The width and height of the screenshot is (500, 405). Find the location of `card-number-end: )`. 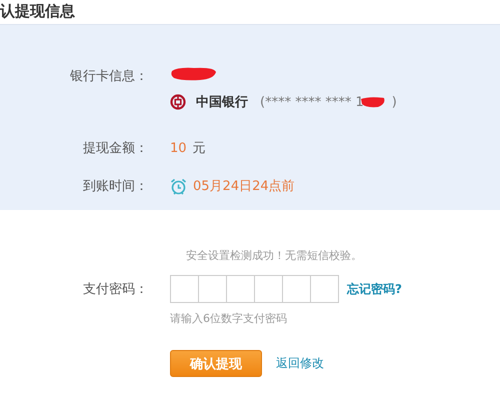

card-number-end: ) is located at coordinates (394, 102).